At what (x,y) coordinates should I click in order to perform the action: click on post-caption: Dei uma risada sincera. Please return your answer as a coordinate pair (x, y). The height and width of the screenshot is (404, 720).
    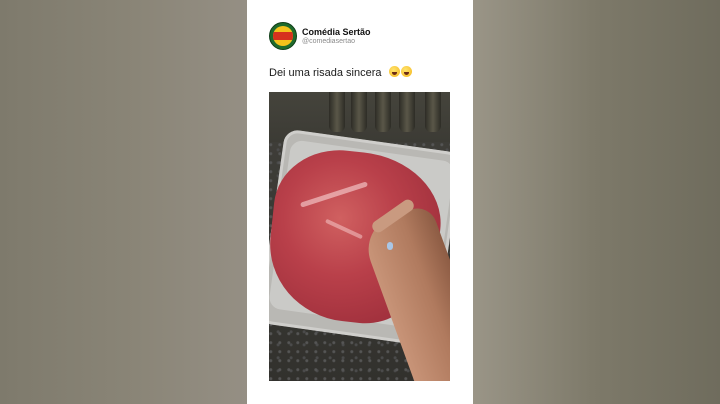
    Looking at the image, I should click on (340, 72).